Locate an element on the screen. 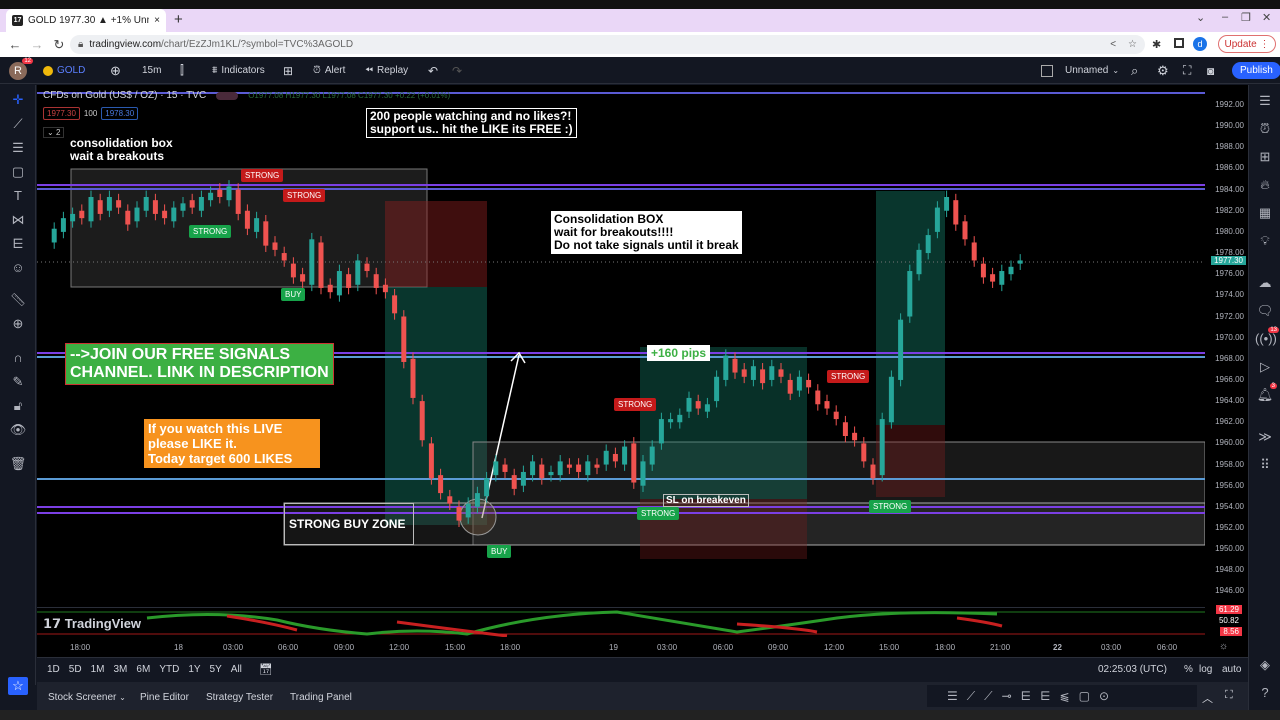 This screenshot has height=720, width=1280. reload-icon: ↻ is located at coordinates (59, 45).